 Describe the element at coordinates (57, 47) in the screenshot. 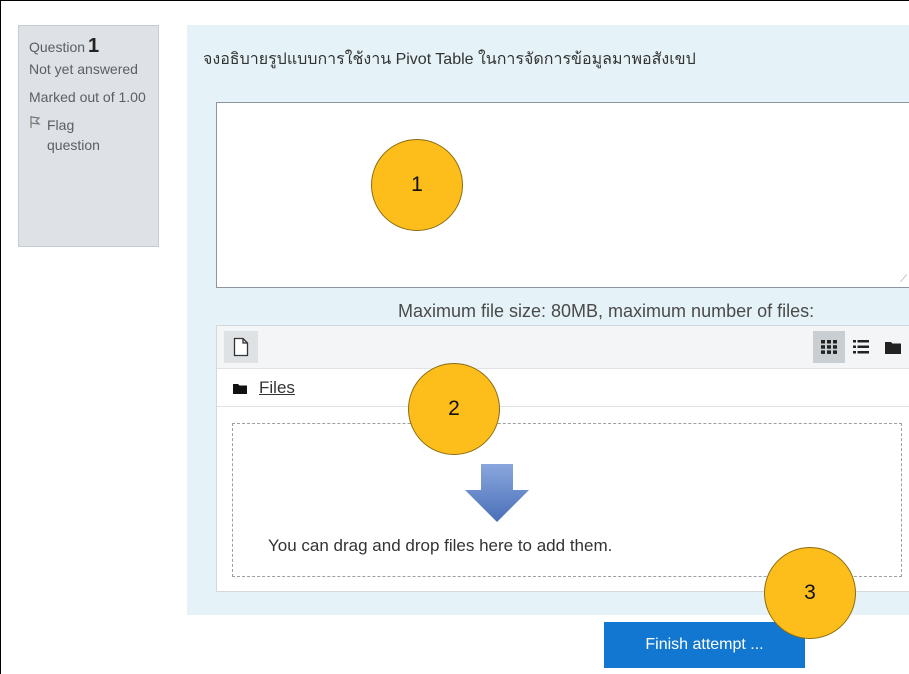

I see `question-label: Question` at that location.